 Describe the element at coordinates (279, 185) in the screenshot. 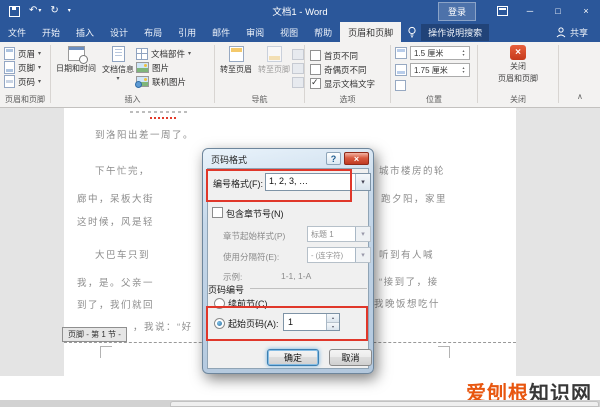

I see `callout-rectangle-number-format` at that location.